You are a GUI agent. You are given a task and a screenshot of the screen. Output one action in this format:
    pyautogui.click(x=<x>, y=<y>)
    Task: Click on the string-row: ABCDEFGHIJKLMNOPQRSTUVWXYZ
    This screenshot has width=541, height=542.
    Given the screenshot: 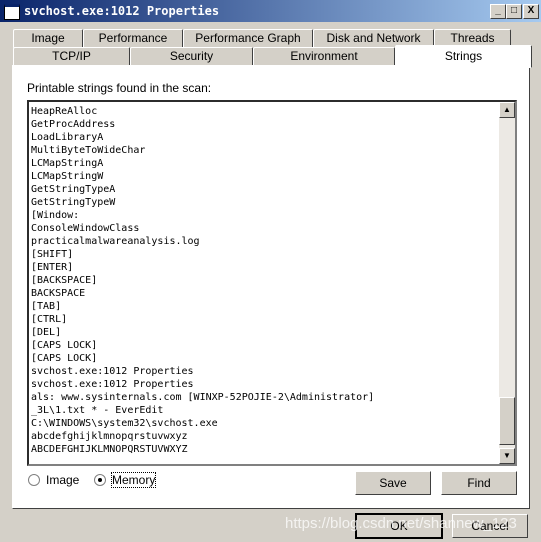 What is the action you would take?
    pyautogui.click(x=202, y=449)
    